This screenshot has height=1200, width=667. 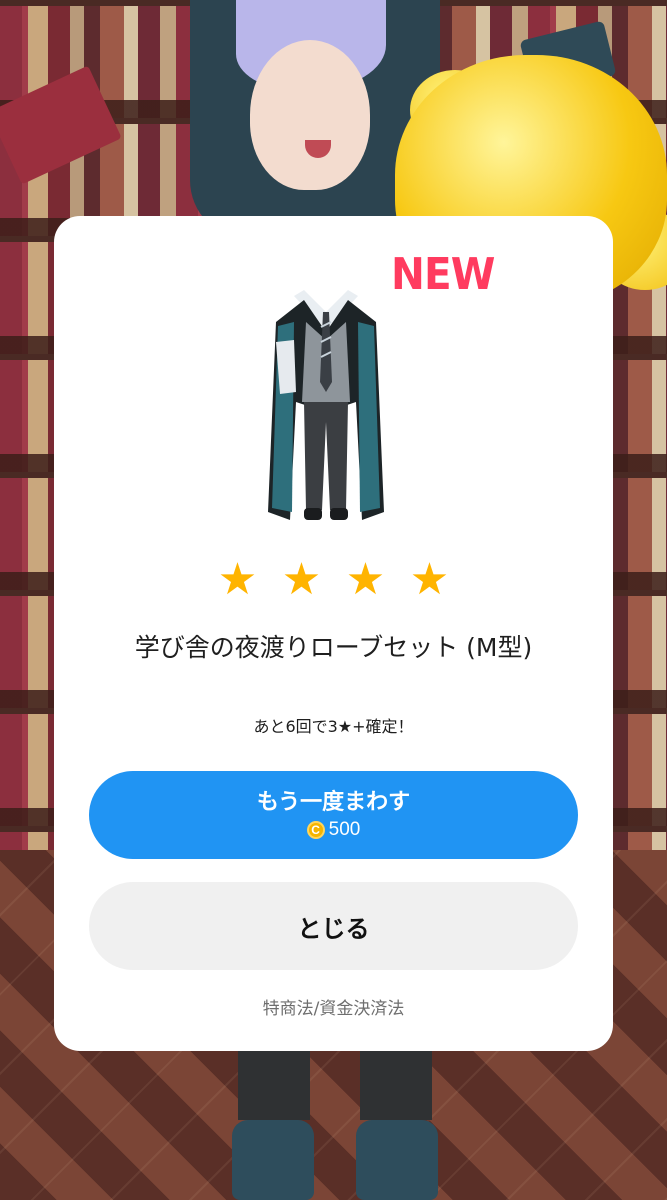 What do you see at coordinates (443, 274) in the screenshot?
I see `new-badge: NEW` at bounding box center [443, 274].